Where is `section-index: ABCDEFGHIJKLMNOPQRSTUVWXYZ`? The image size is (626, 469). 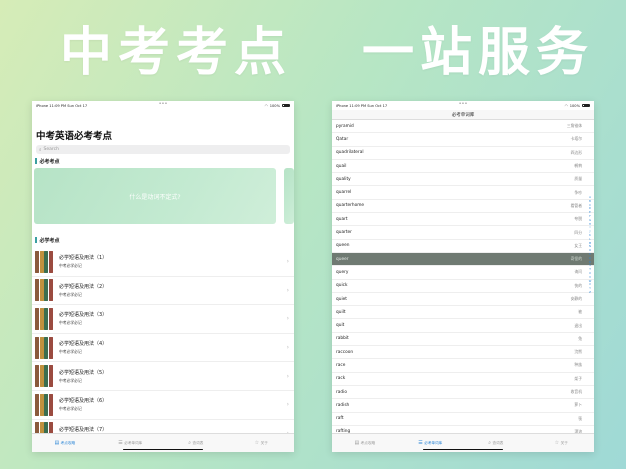
section-index: ABCDEFGHIJKLMNOPQRSTUVWXYZ is located at coordinates (590, 245).